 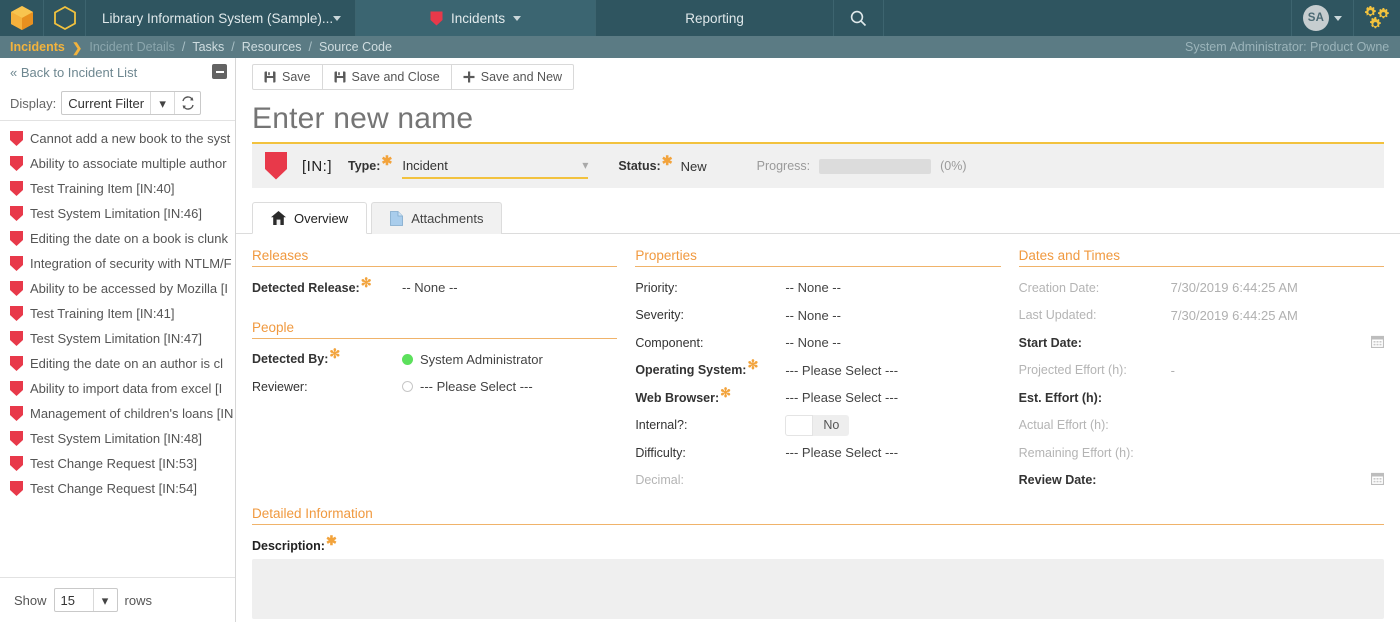 What do you see at coordinates (208, 47) in the screenshot?
I see `breadcrumb-item-tasks: Tasks` at bounding box center [208, 47].